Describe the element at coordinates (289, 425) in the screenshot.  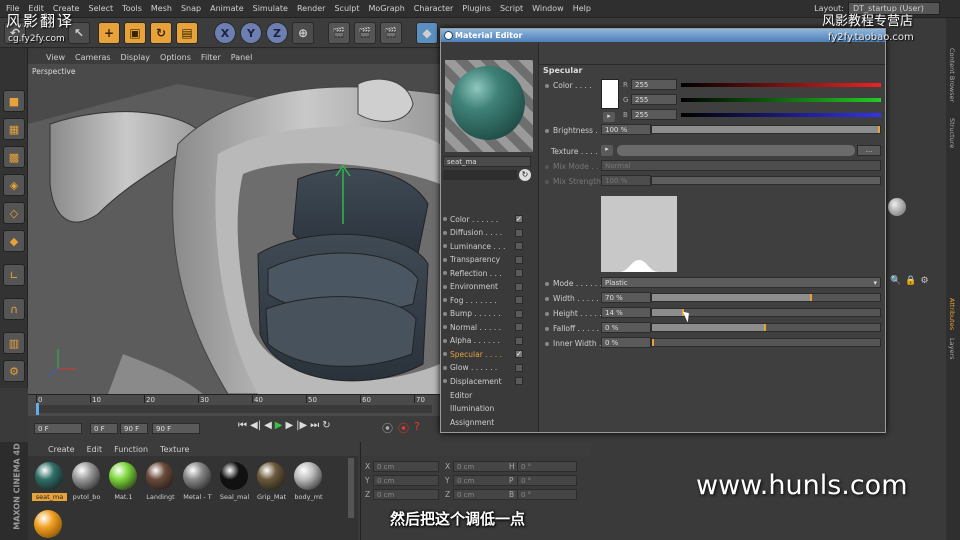
I see `next-frame-icon: ▶` at that location.